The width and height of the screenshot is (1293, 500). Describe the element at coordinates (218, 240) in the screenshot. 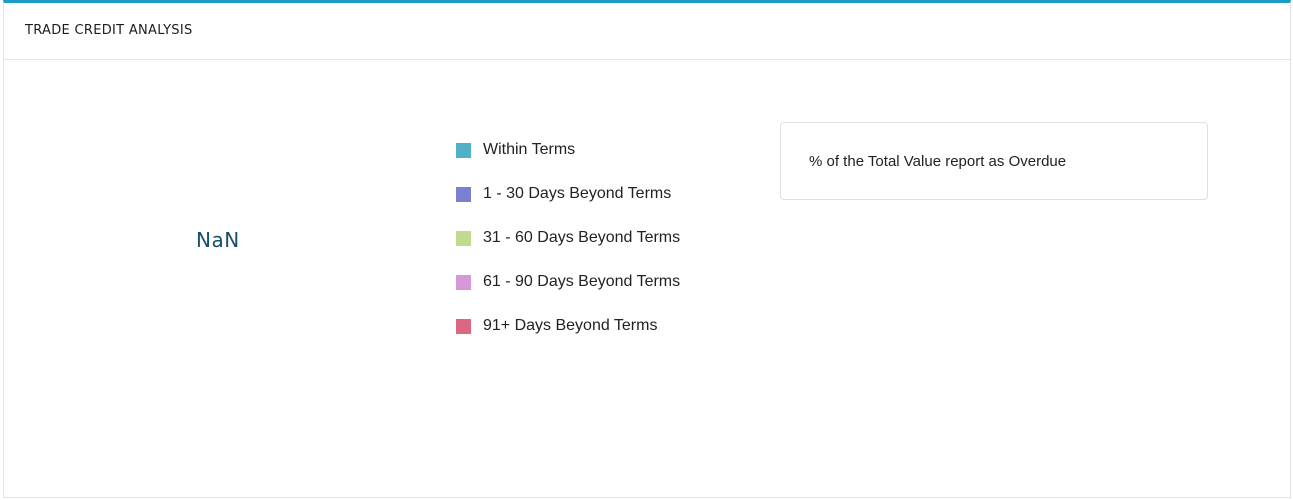

I see `chart-center-value: NaN` at that location.